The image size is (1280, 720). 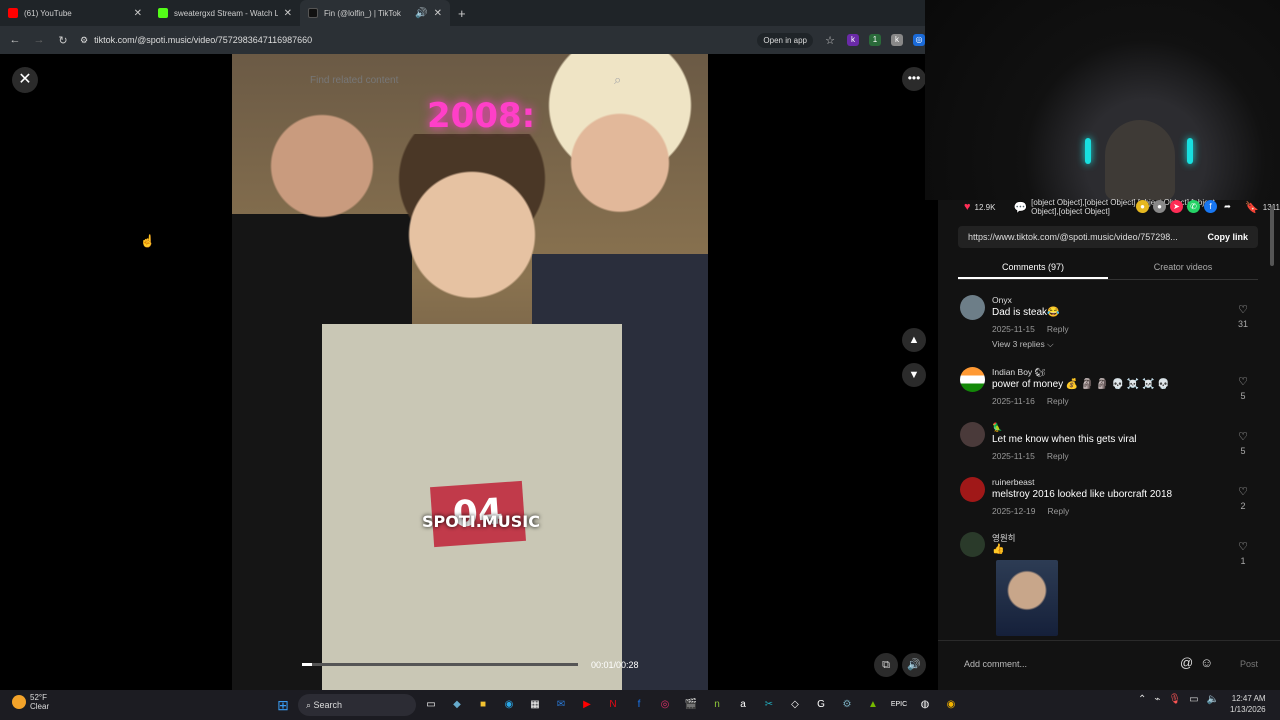 What do you see at coordinates (84, 40) in the screenshot?
I see `site-info-icon: ⚙` at bounding box center [84, 40].